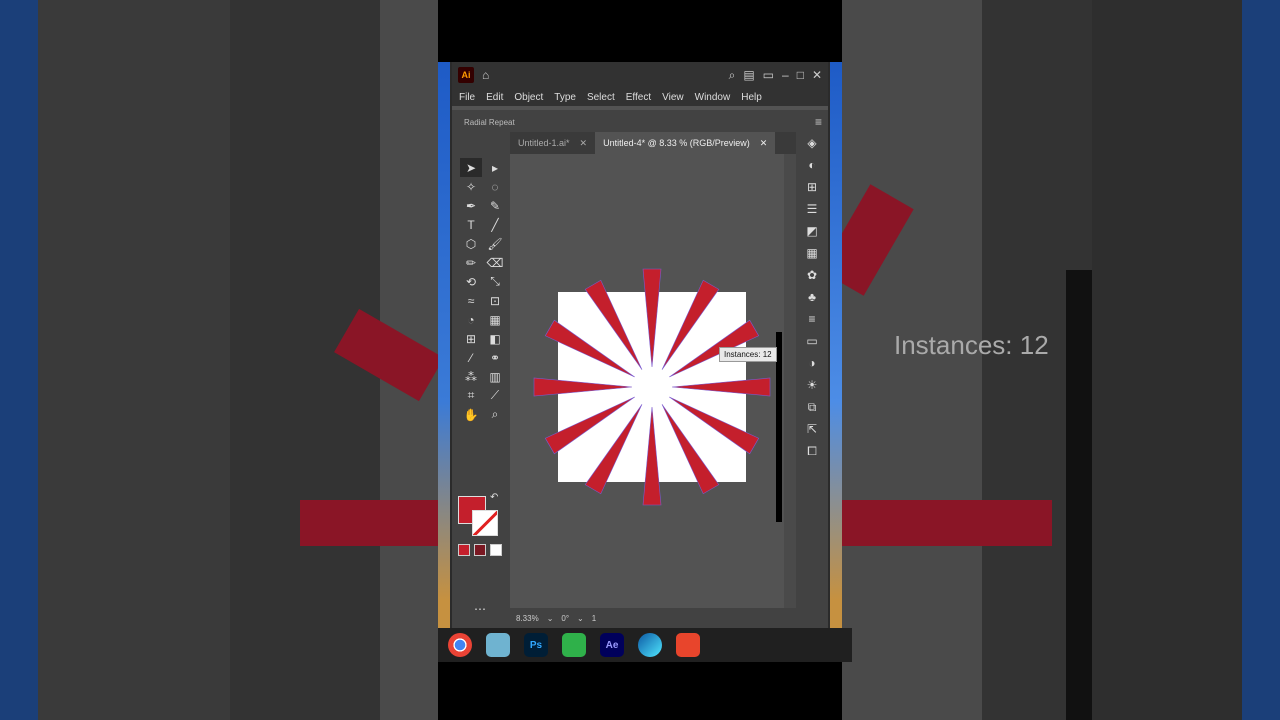 This screenshot has width=1280, height=720. Describe the element at coordinates (790, 381) in the screenshot. I see `vertical-scrollbar` at that location.